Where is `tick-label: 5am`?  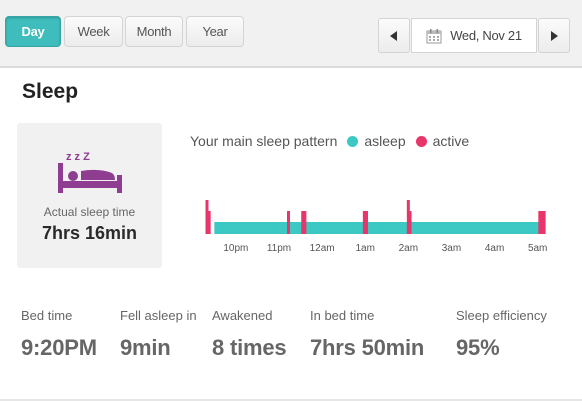 tick-label: 5am is located at coordinates (537, 248).